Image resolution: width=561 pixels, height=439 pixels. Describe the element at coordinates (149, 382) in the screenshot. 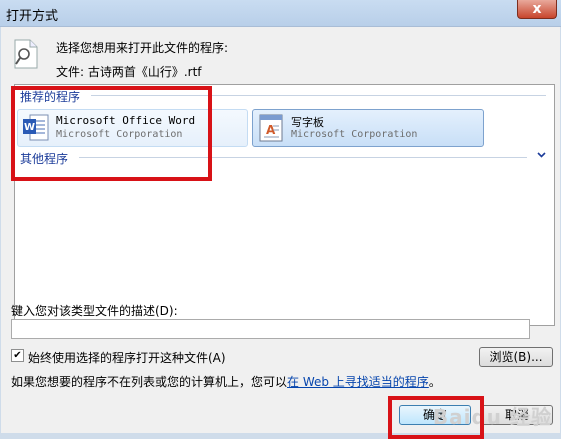

I see `info-prefix: 如果您想要的程序不在列表或您的计算机上，您可以` at that location.